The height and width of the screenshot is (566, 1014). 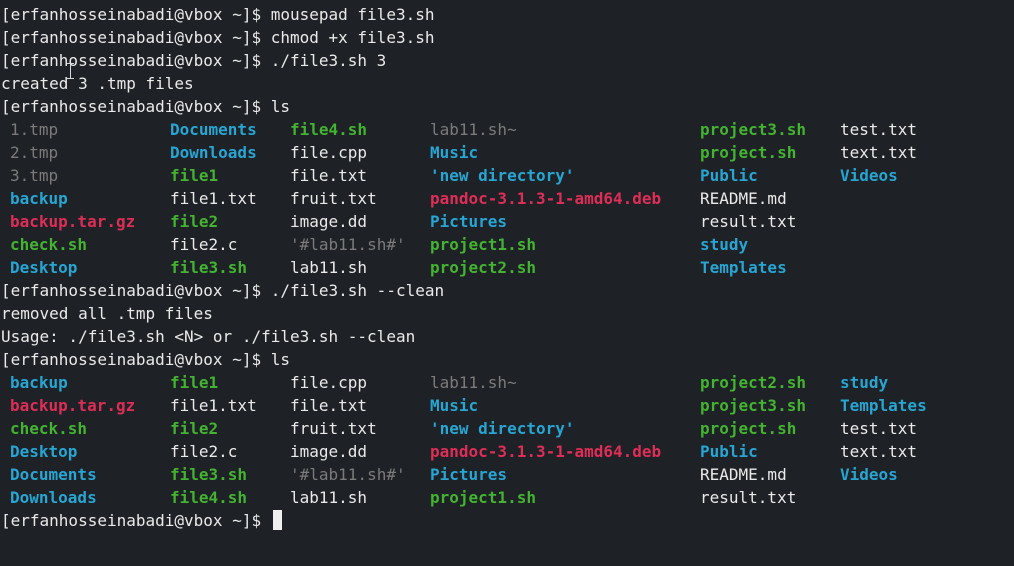 I want to click on command-text: ./file3.sh --clean, so click(x=357, y=290).